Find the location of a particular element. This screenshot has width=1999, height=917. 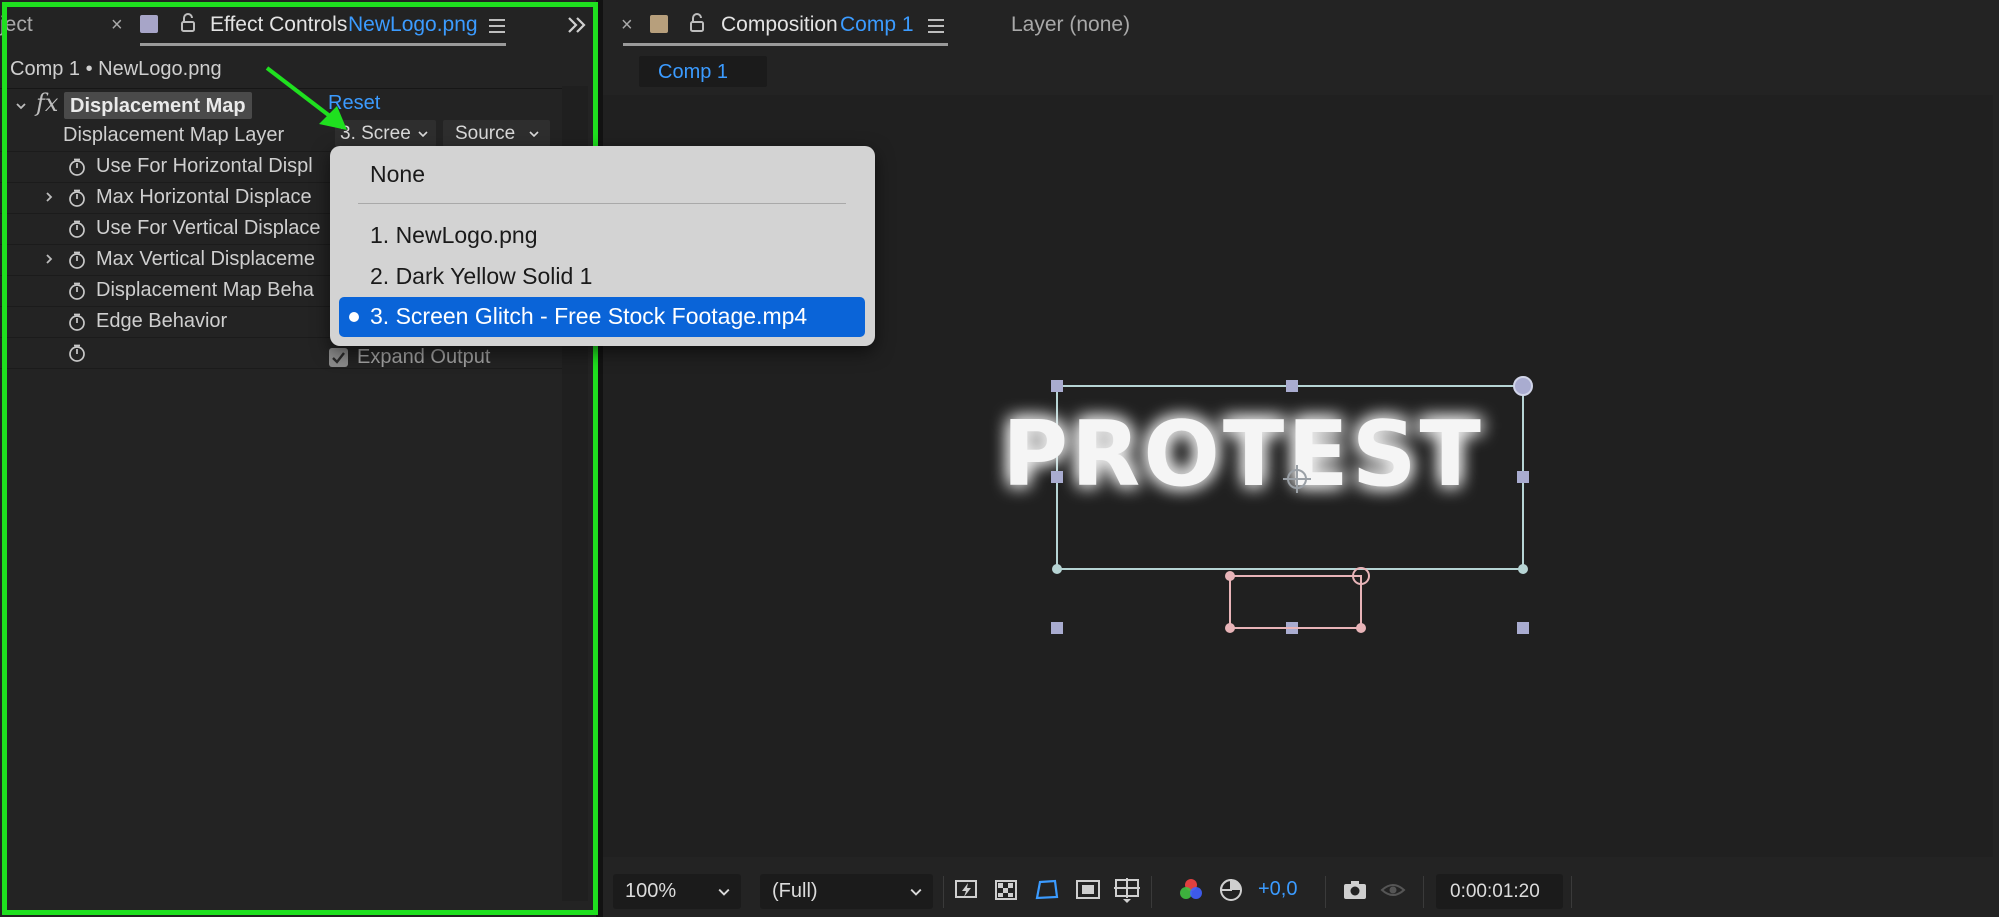

left-tab-bar: ject × Effect Controls NewLogo.png is located at coordinates (298, 25).